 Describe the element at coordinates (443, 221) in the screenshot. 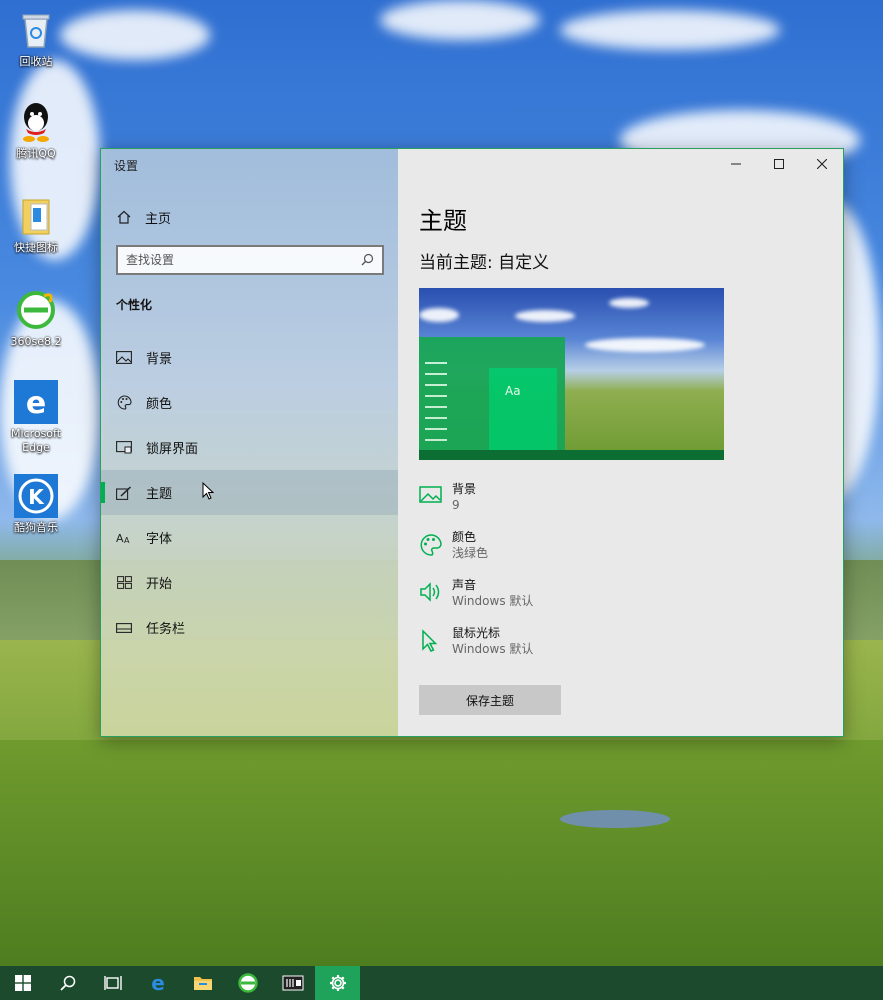

I see `page-title: 主题` at that location.